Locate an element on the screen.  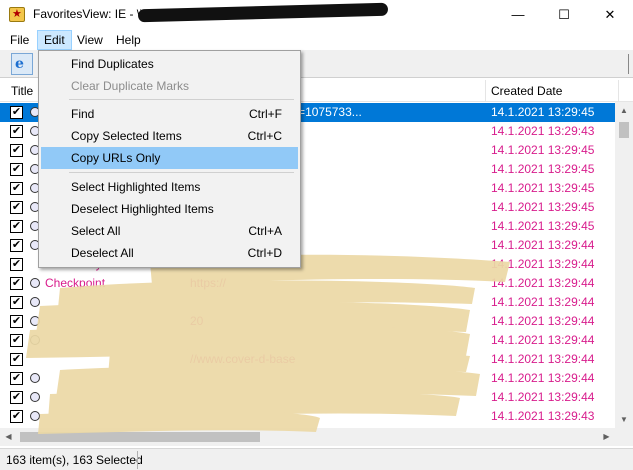
table-row: ✔ 20 14.1.2021 13:29:44 is located at coordinates (307, 321).